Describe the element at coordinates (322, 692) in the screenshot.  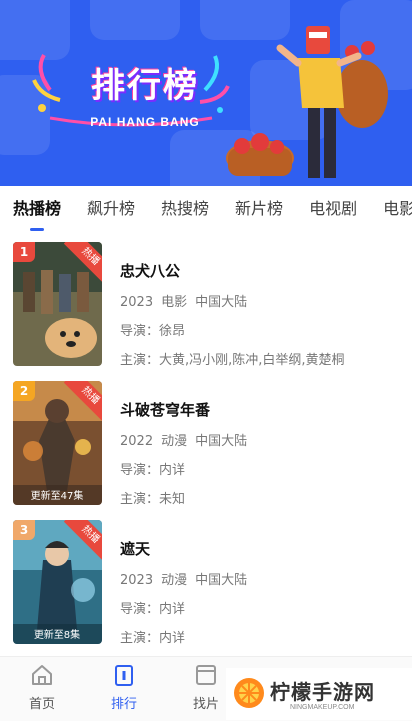
I see `watermark-text: 柠檬手游网` at that location.